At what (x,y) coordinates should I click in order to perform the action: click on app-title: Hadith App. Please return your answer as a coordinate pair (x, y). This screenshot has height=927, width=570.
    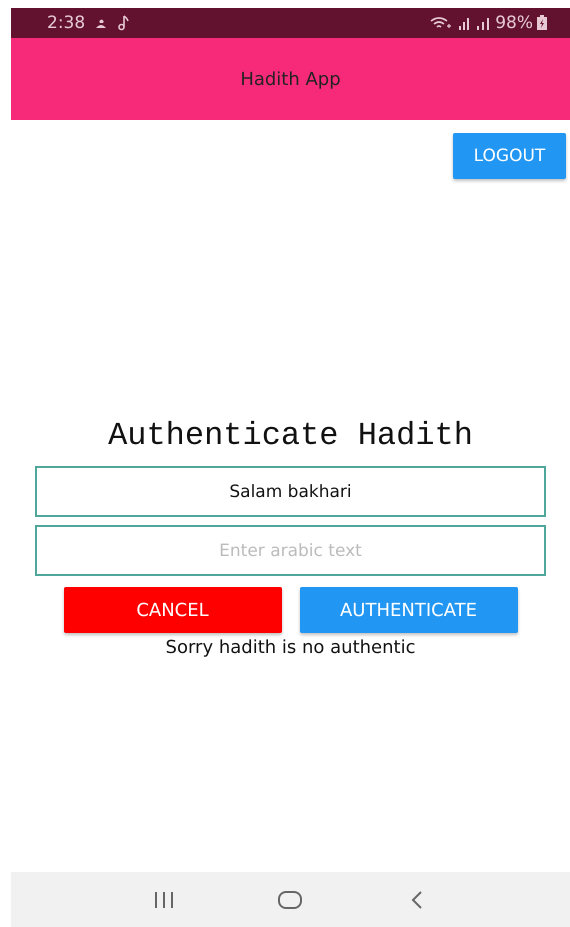
    Looking at the image, I should click on (290, 79).